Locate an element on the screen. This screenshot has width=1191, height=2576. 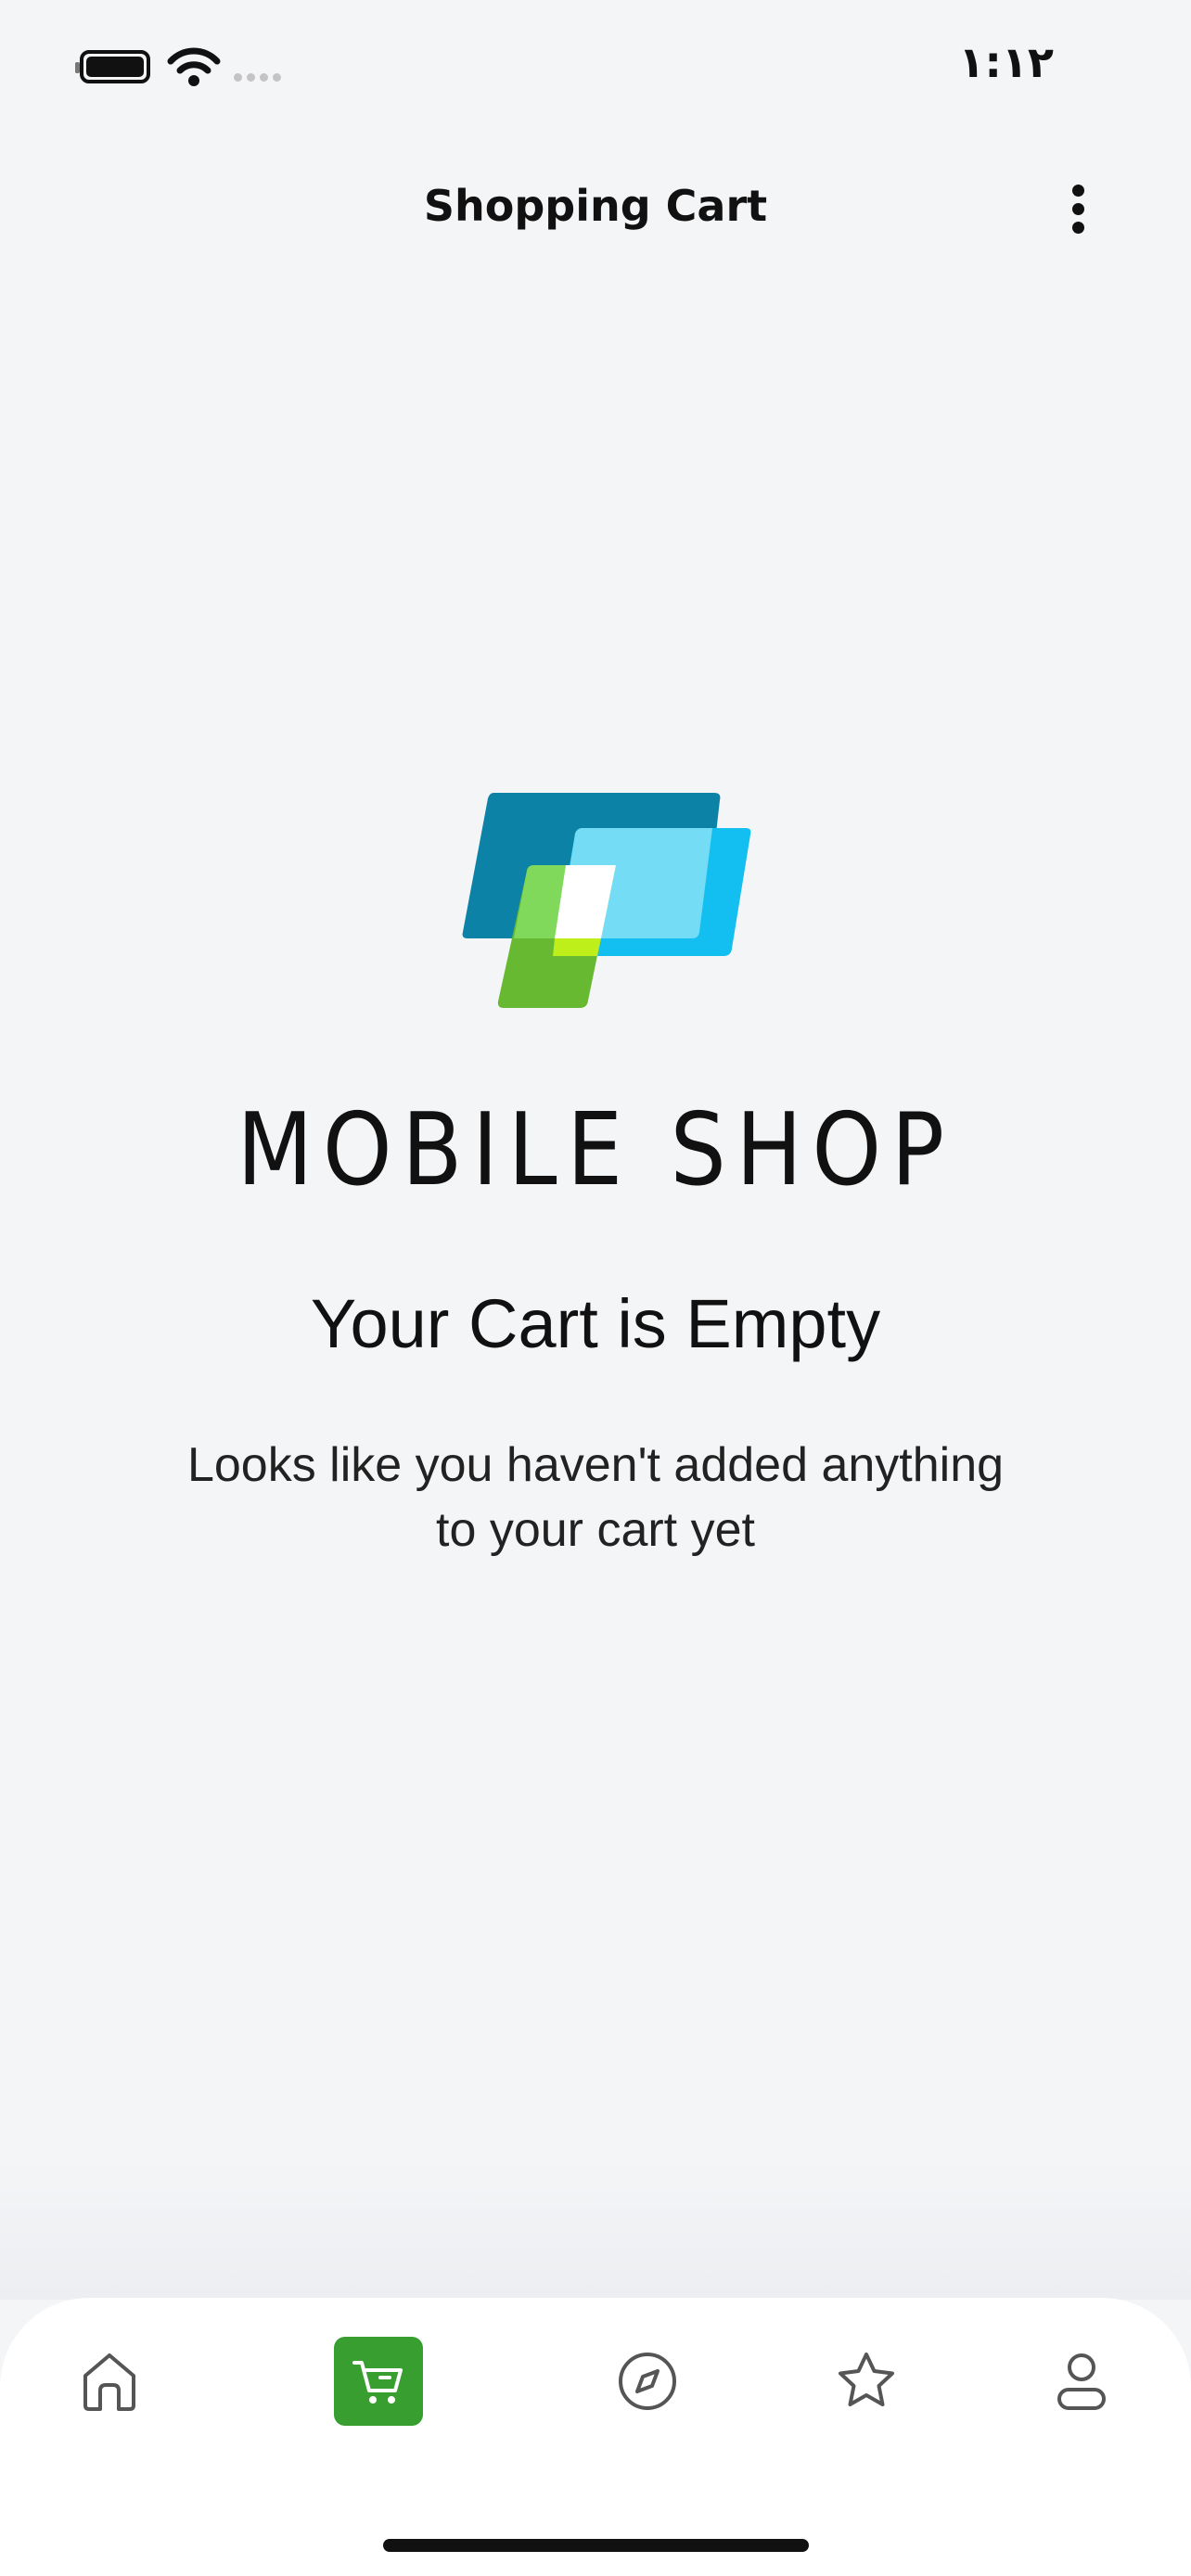
nav-profile-tab is located at coordinates (1081, 2381).